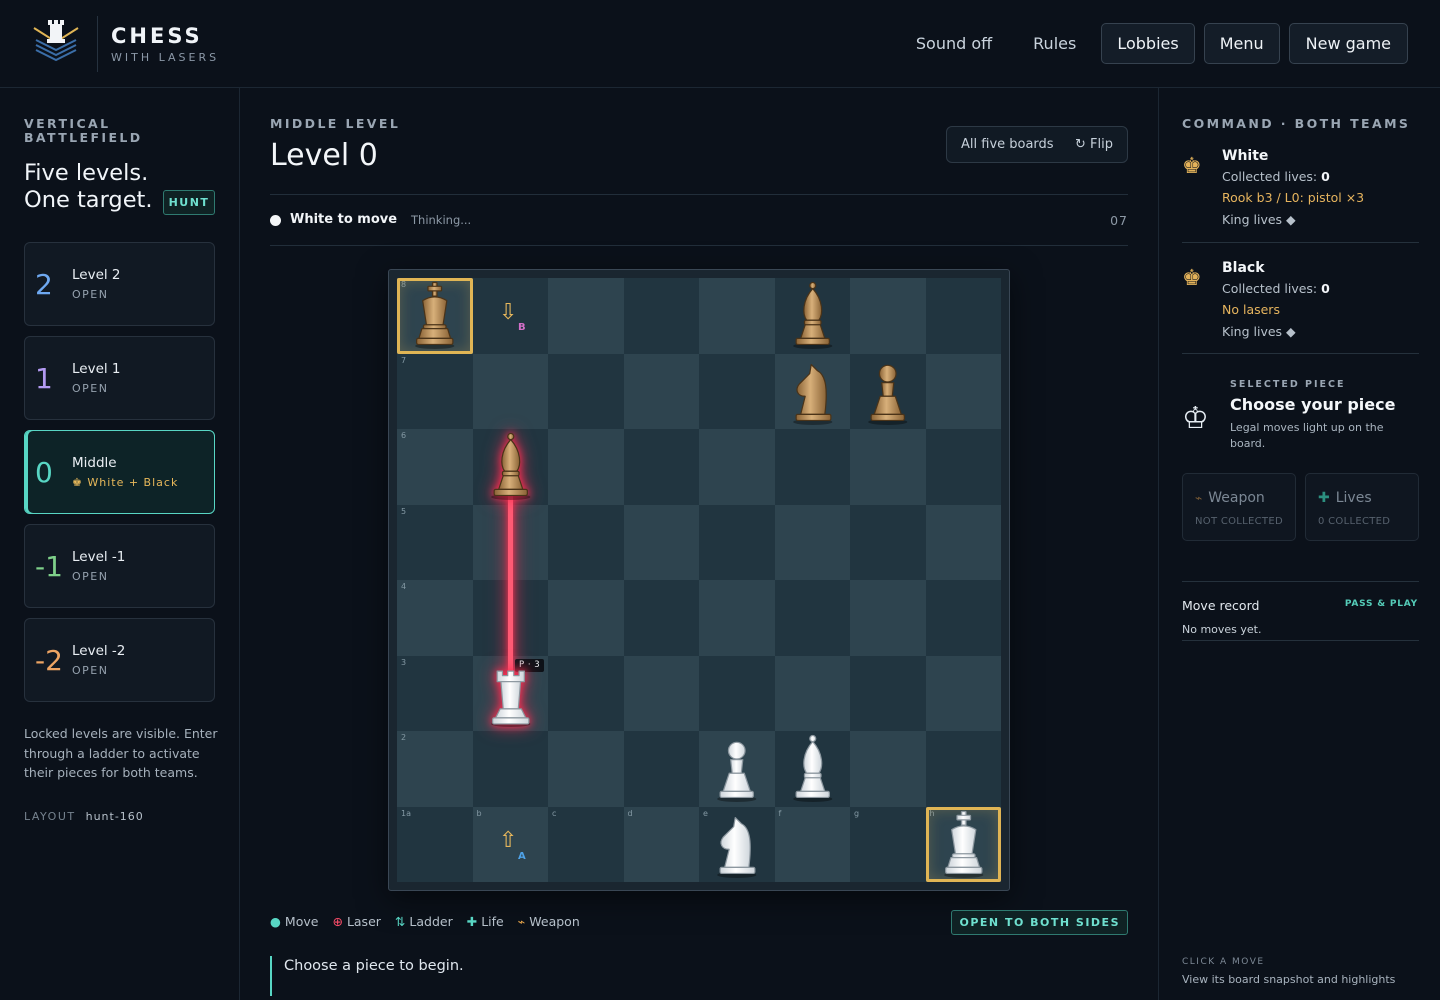 The width and height of the screenshot is (1440, 1000). I want to click on board-square-a4: 4, so click(435, 618).